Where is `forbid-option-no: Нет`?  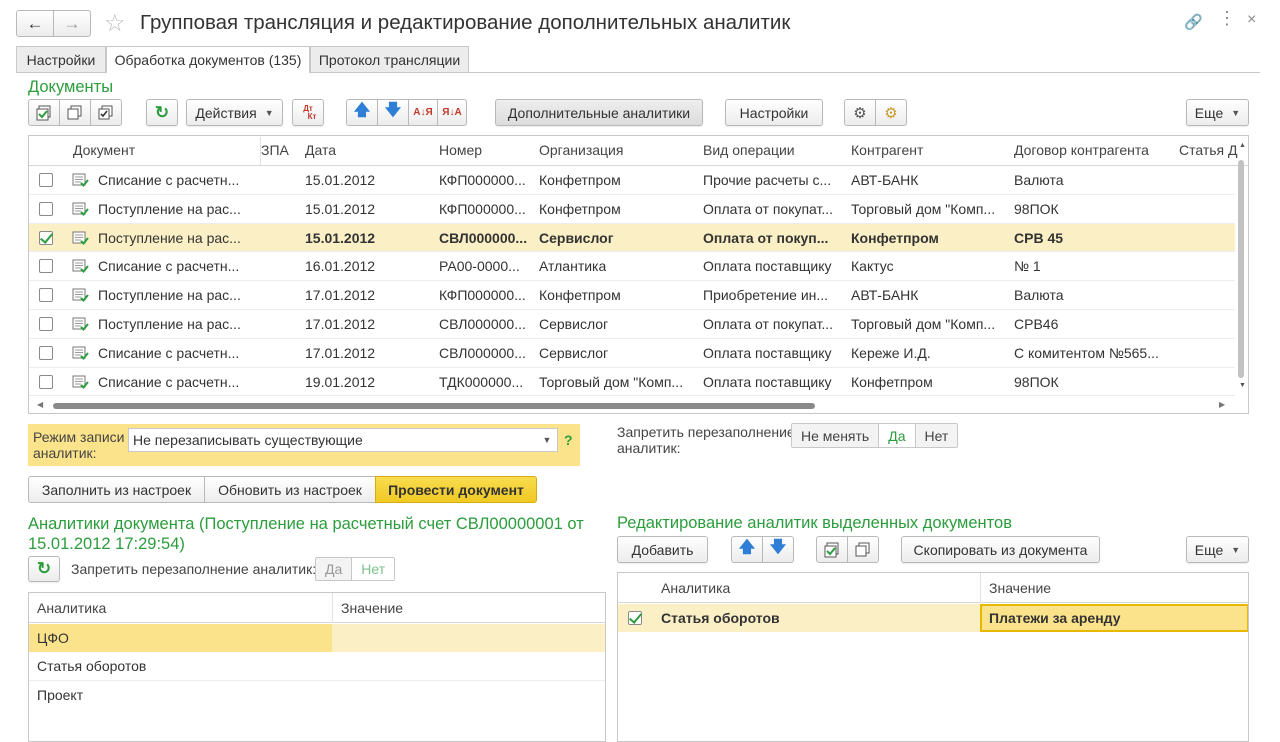
forbid-option-no: Нет is located at coordinates (936, 435).